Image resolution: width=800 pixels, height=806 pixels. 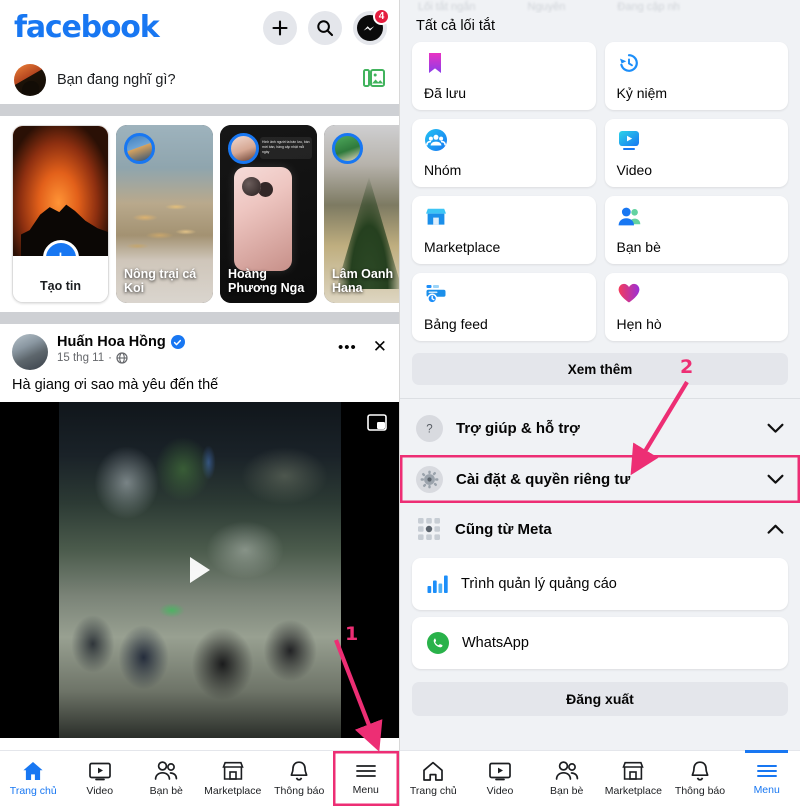 What do you see at coordinates (638, 247) in the screenshot?
I see `tile-label: Bạn bè` at bounding box center [638, 247].